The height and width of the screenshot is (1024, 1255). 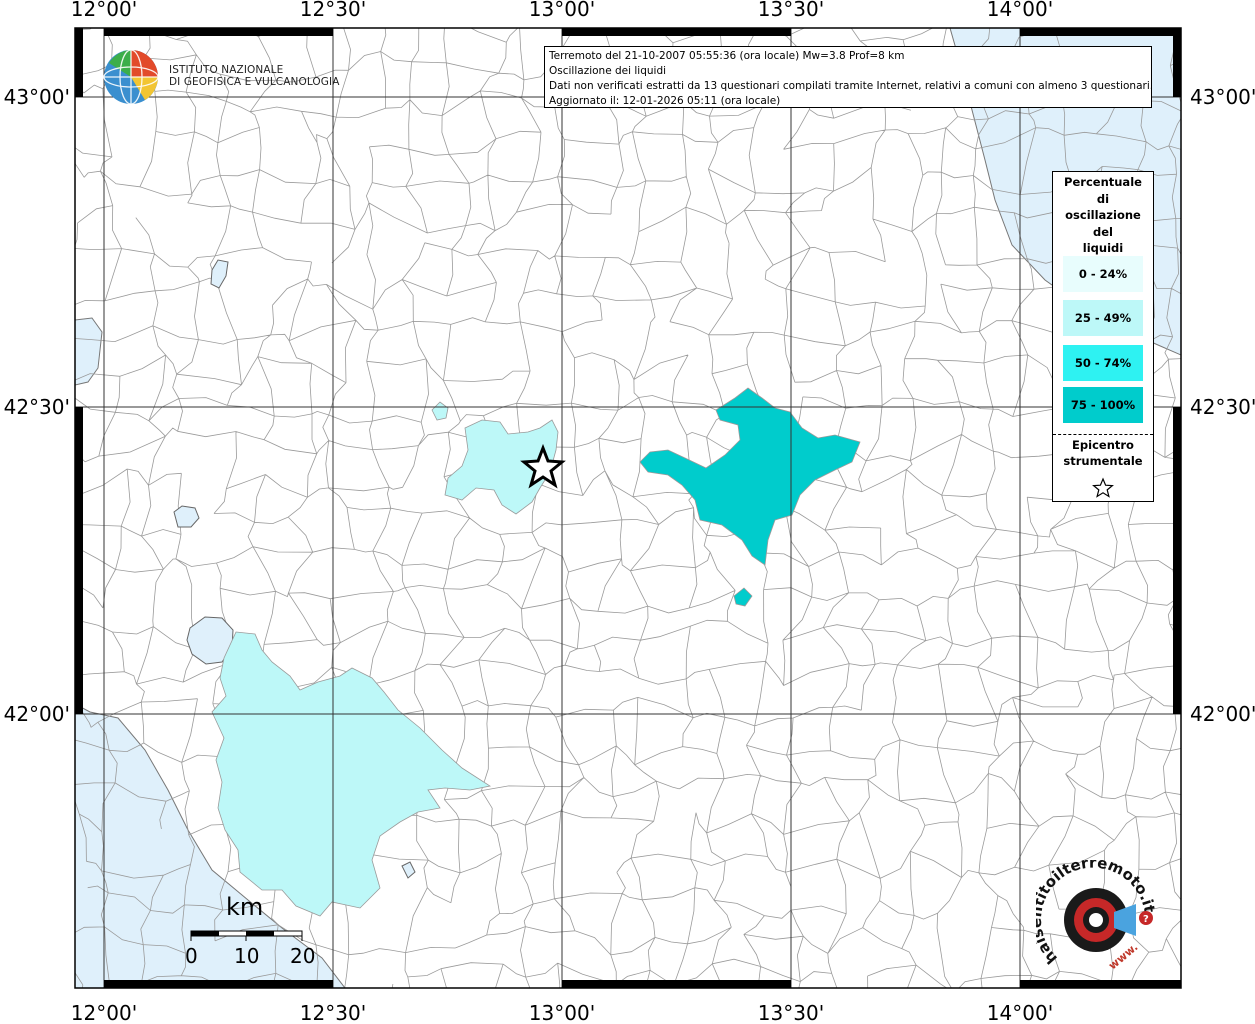 What do you see at coordinates (1103, 487) in the screenshot?
I see `star-icon` at bounding box center [1103, 487].